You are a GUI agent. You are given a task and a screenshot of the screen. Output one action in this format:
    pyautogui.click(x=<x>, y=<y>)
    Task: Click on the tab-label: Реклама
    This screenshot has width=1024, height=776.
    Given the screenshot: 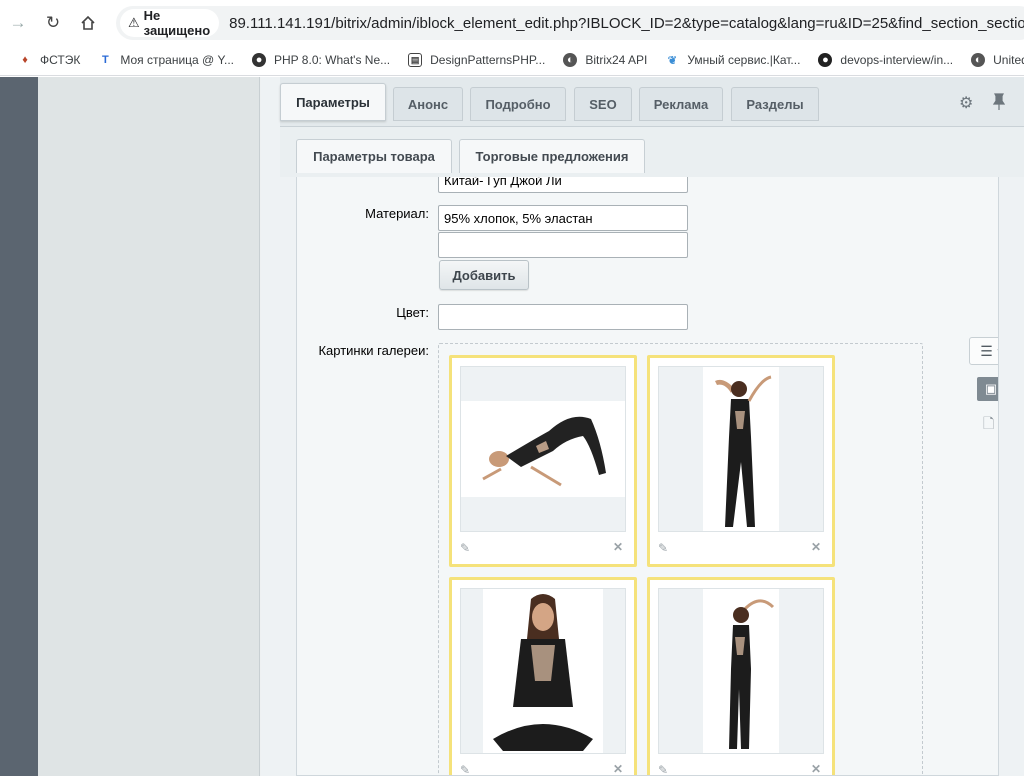 What is the action you would take?
    pyautogui.click(x=681, y=104)
    